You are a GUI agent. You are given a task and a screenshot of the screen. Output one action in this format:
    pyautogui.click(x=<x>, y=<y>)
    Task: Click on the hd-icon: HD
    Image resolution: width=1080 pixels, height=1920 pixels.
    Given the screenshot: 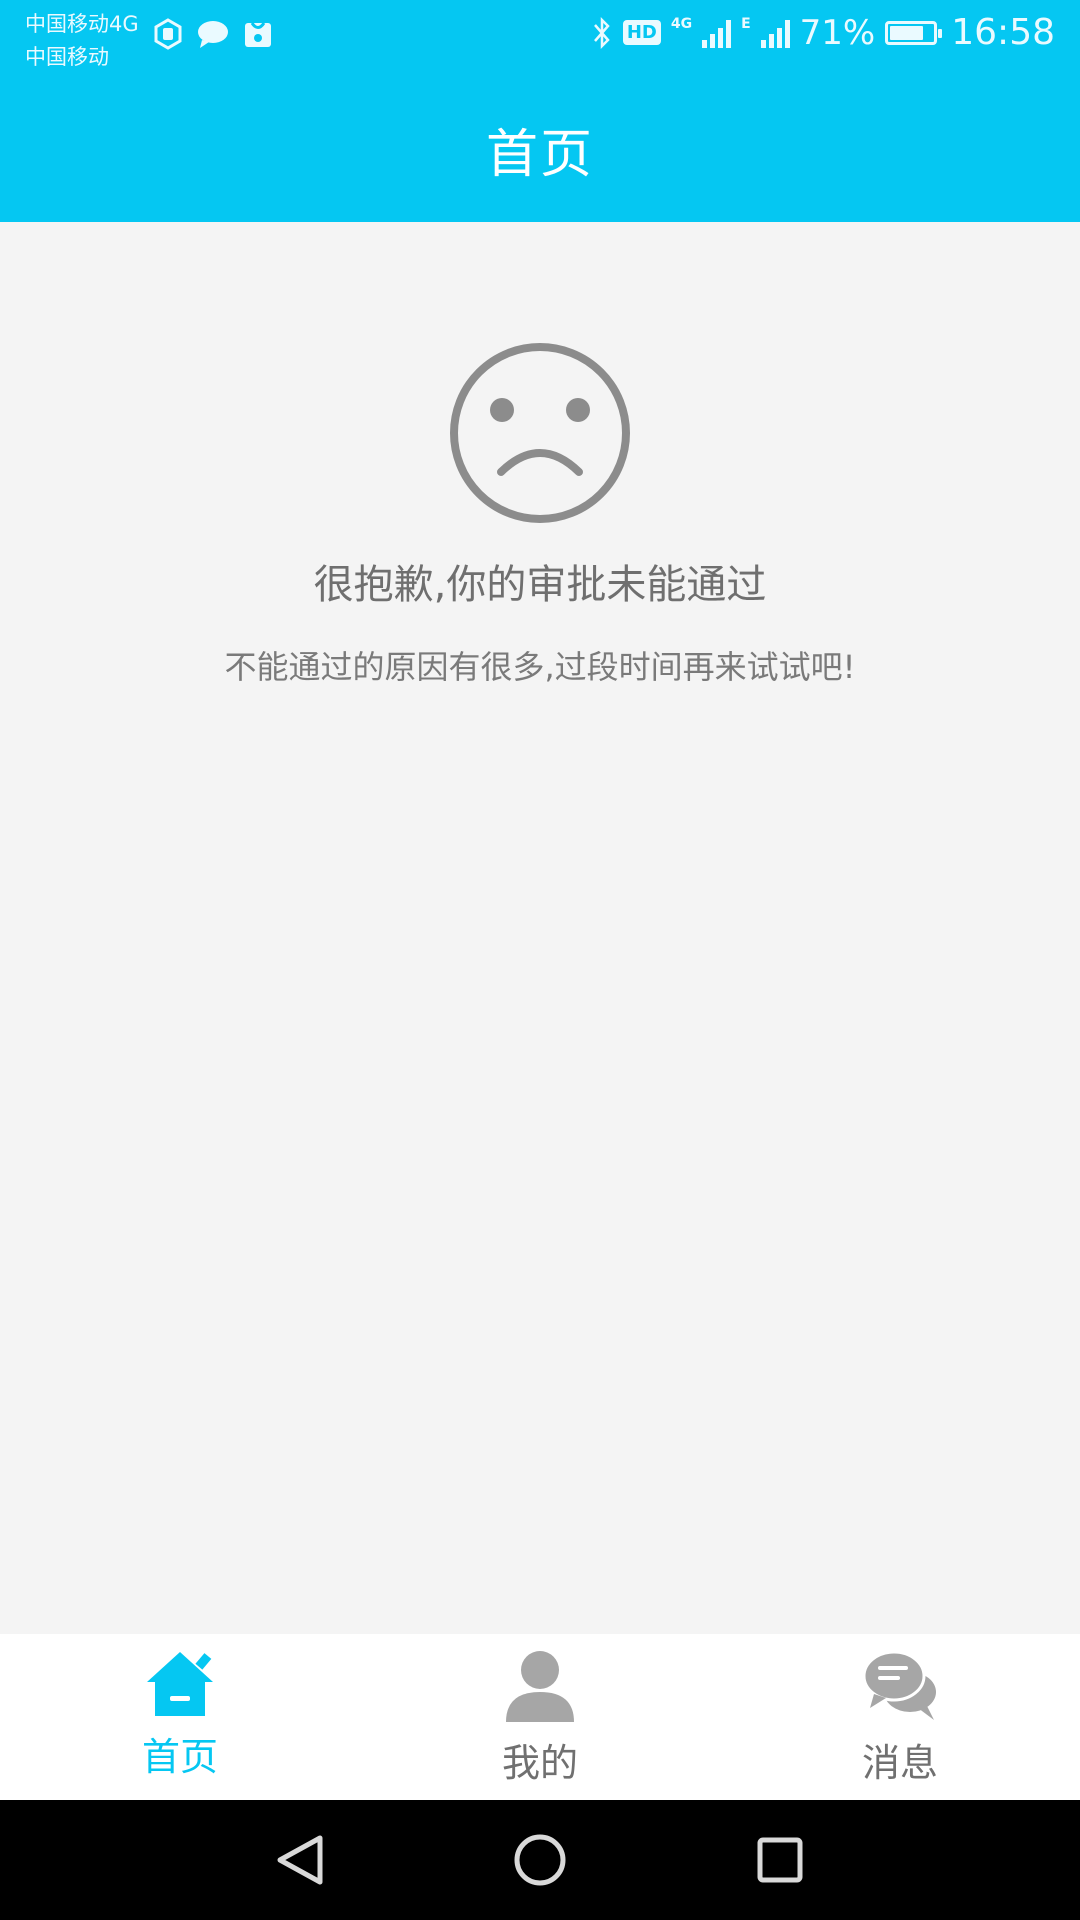 What is the action you would take?
    pyautogui.click(x=641, y=32)
    